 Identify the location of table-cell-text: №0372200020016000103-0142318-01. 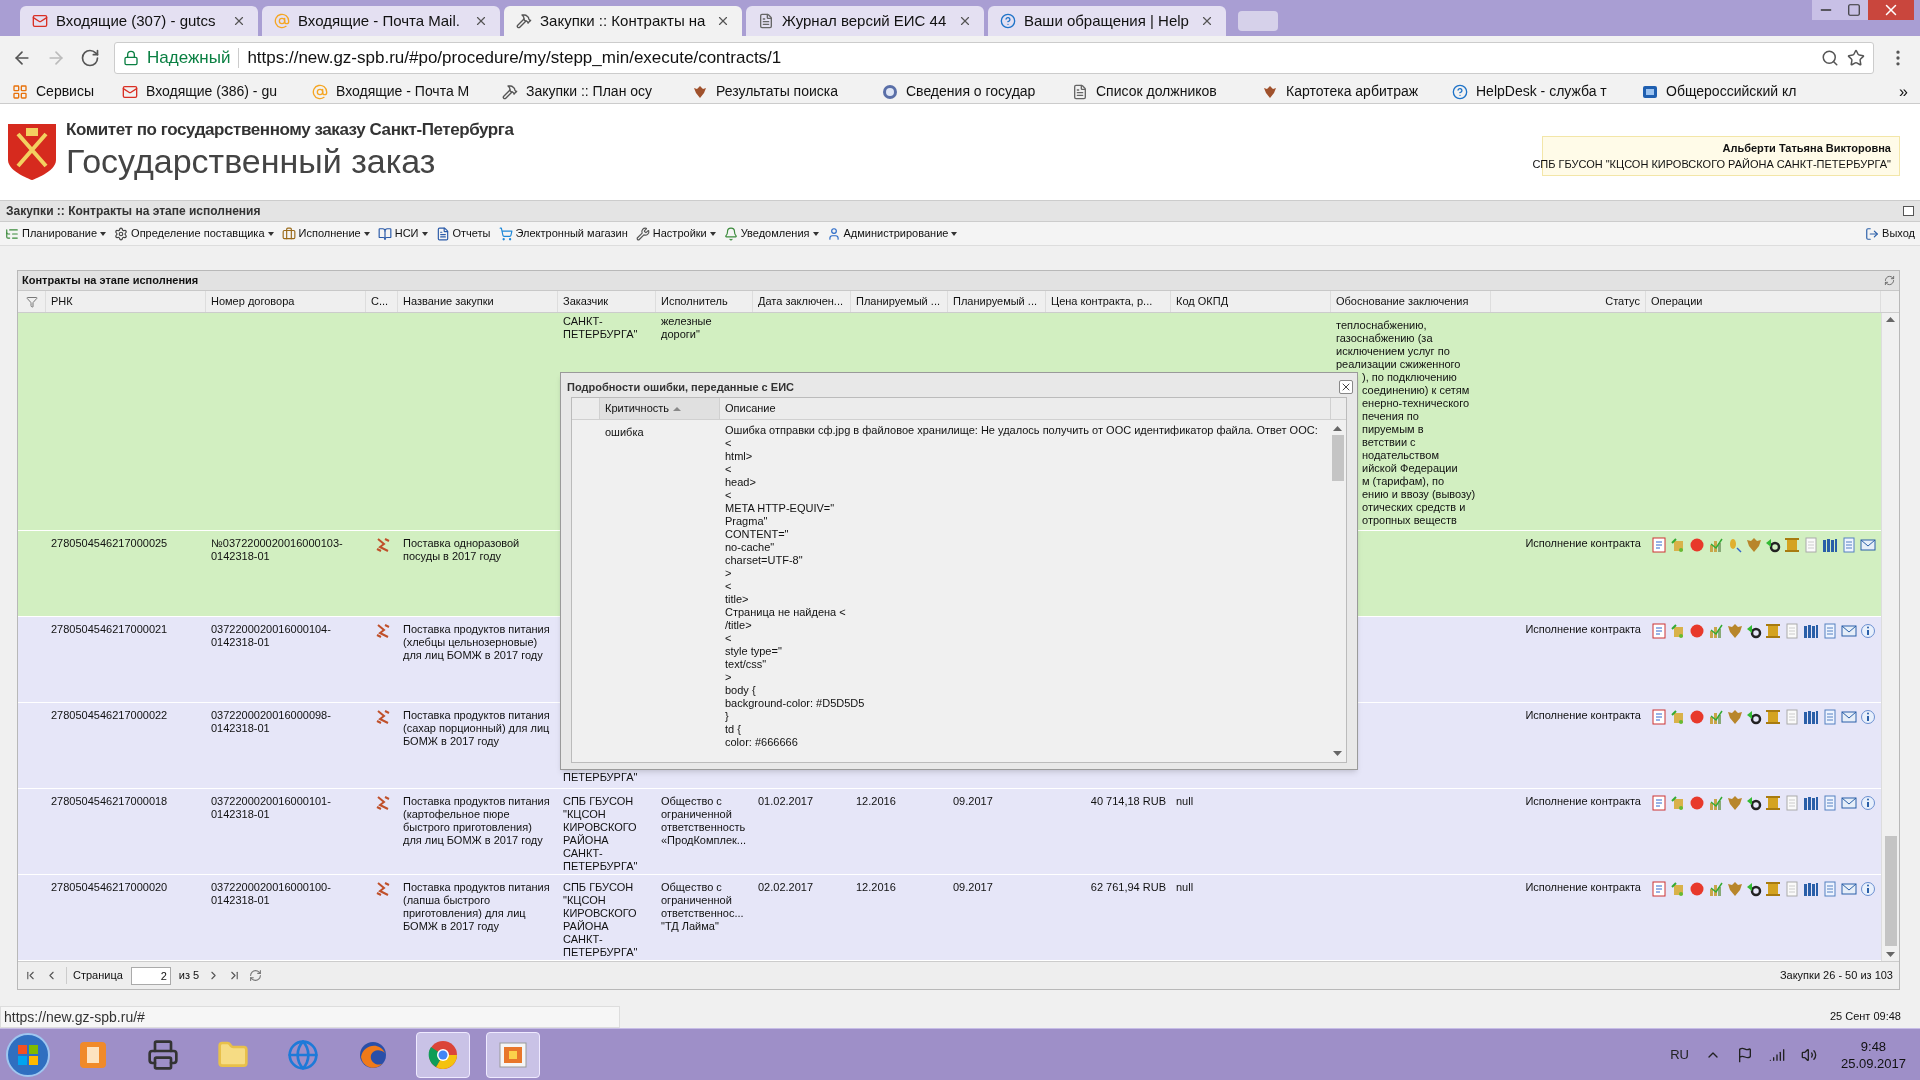
(277, 550).